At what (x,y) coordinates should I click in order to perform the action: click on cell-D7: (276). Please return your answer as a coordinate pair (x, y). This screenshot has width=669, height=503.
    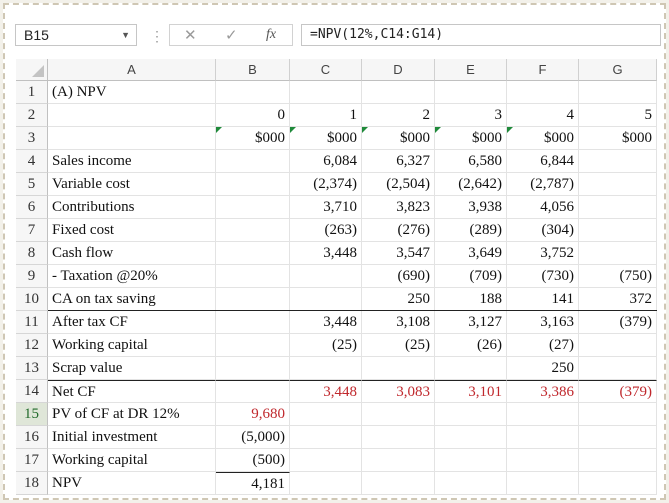
    Looking at the image, I should click on (398, 230).